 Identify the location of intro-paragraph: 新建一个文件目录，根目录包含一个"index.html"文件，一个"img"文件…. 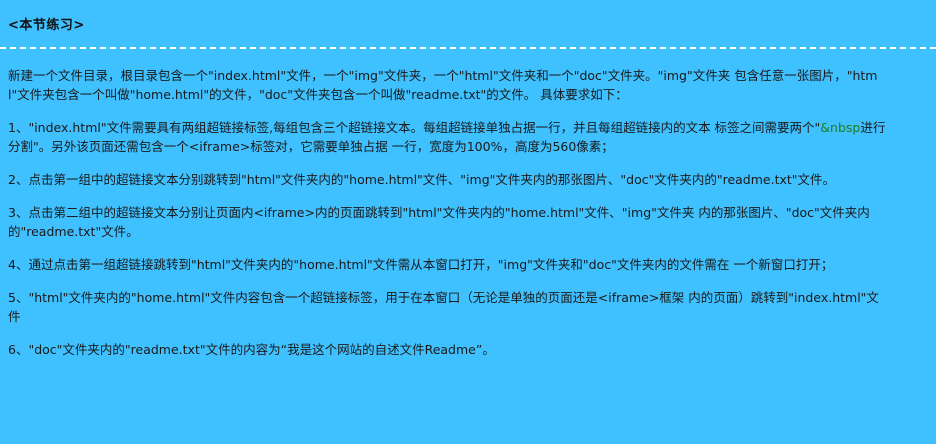
(443, 85).